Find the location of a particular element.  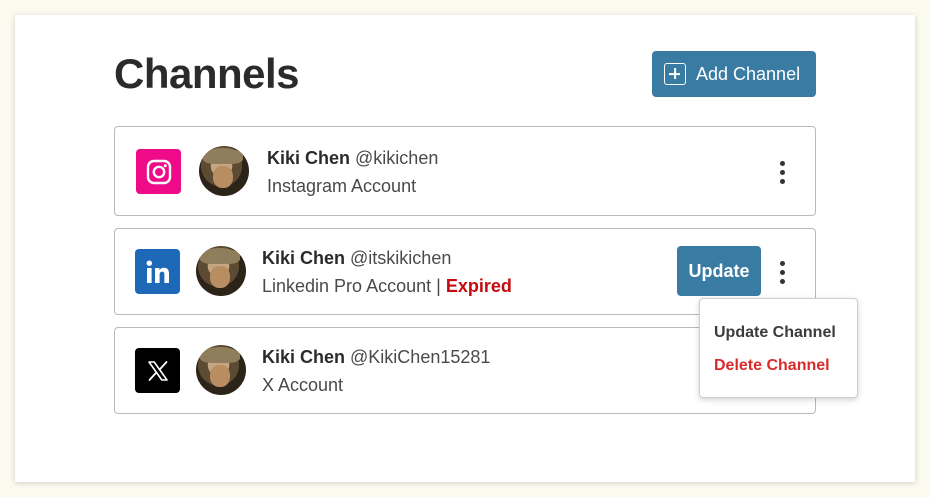

channel-handle: @kikichen is located at coordinates (397, 158).